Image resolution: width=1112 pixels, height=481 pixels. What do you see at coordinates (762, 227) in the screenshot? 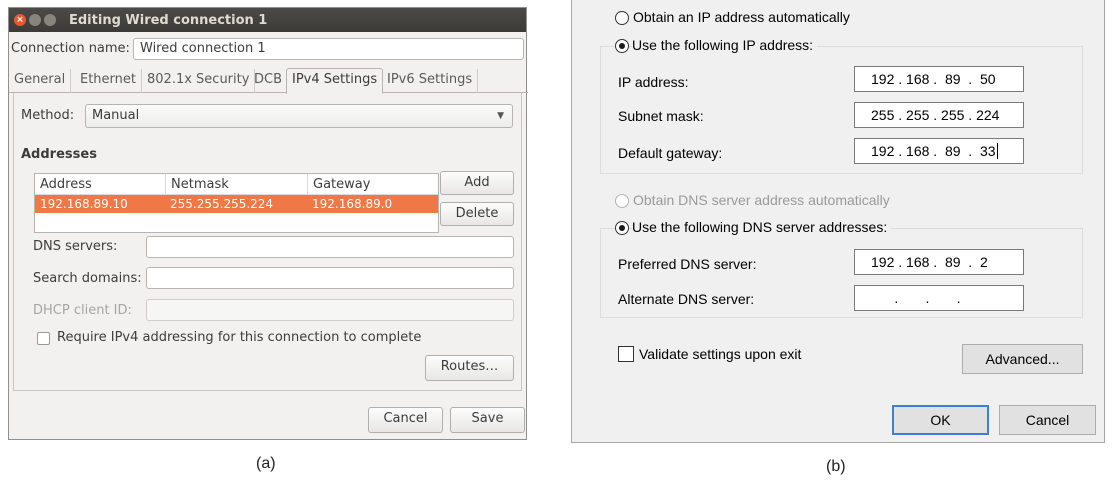
I see `use-following-dns-label: Use the following DNS server addresses:` at bounding box center [762, 227].